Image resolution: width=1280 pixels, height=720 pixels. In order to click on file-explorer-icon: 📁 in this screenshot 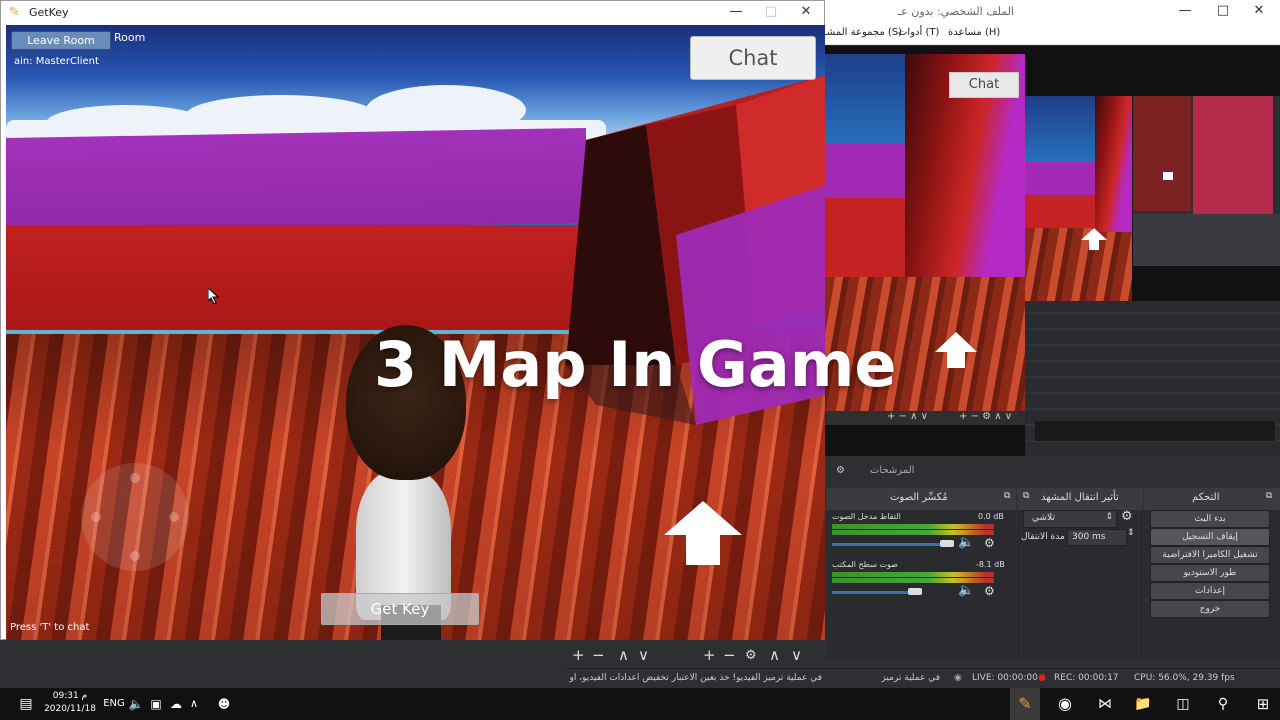, I will do `click(1143, 704)`.